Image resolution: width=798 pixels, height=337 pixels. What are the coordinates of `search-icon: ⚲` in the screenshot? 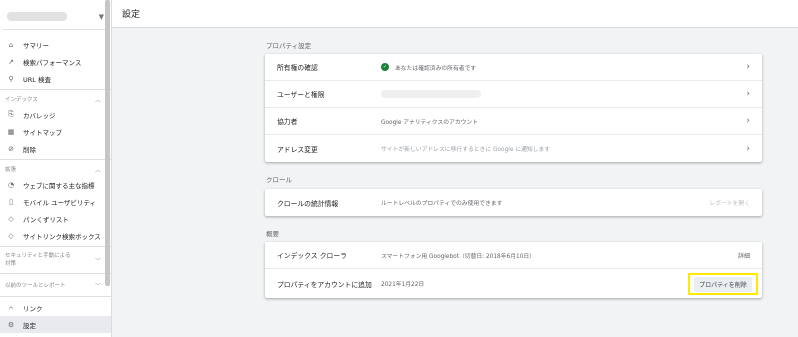 It's located at (11, 78).